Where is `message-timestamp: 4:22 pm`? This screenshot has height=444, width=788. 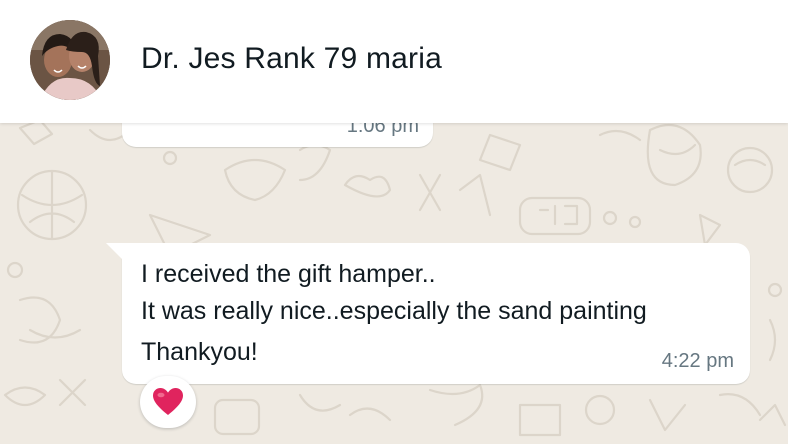
message-timestamp: 4:22 pm is located at coordinates (697, 361).